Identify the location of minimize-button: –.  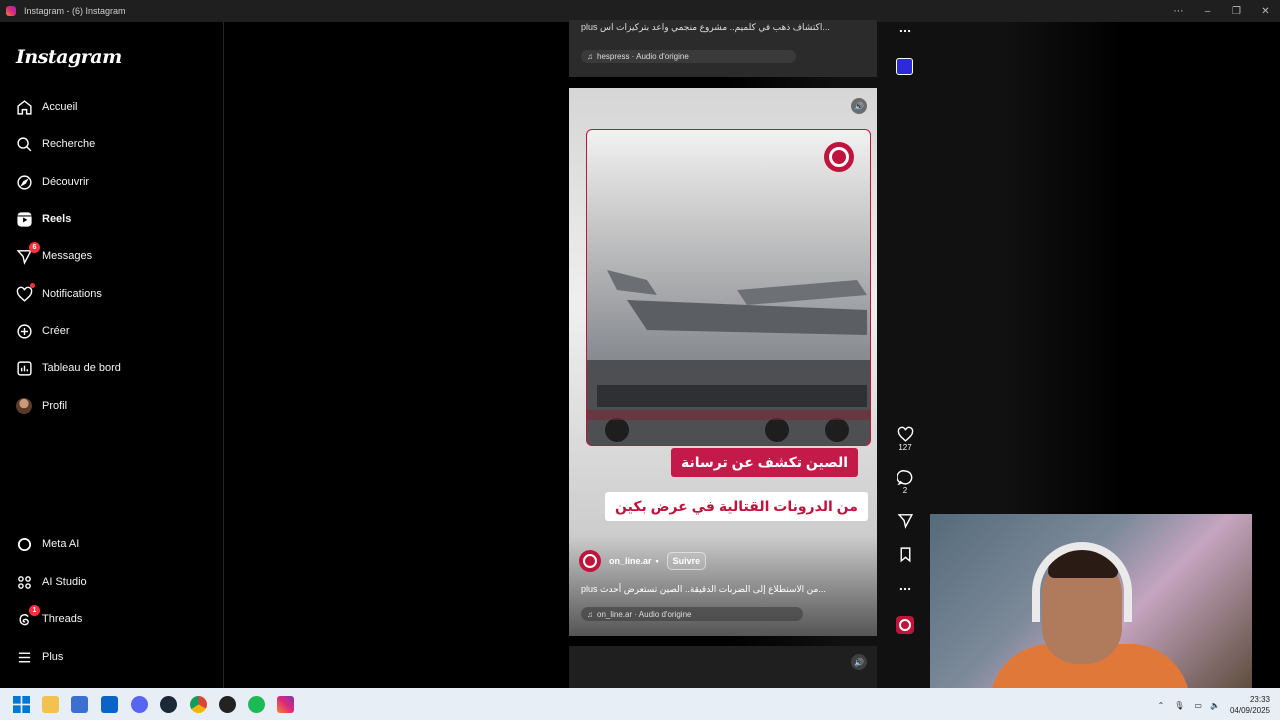
(1207, 11).